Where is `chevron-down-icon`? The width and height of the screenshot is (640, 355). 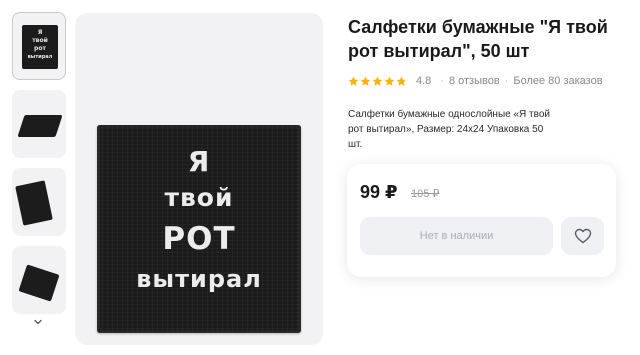
chevron-down-icon is located at coordinates (38, 322).